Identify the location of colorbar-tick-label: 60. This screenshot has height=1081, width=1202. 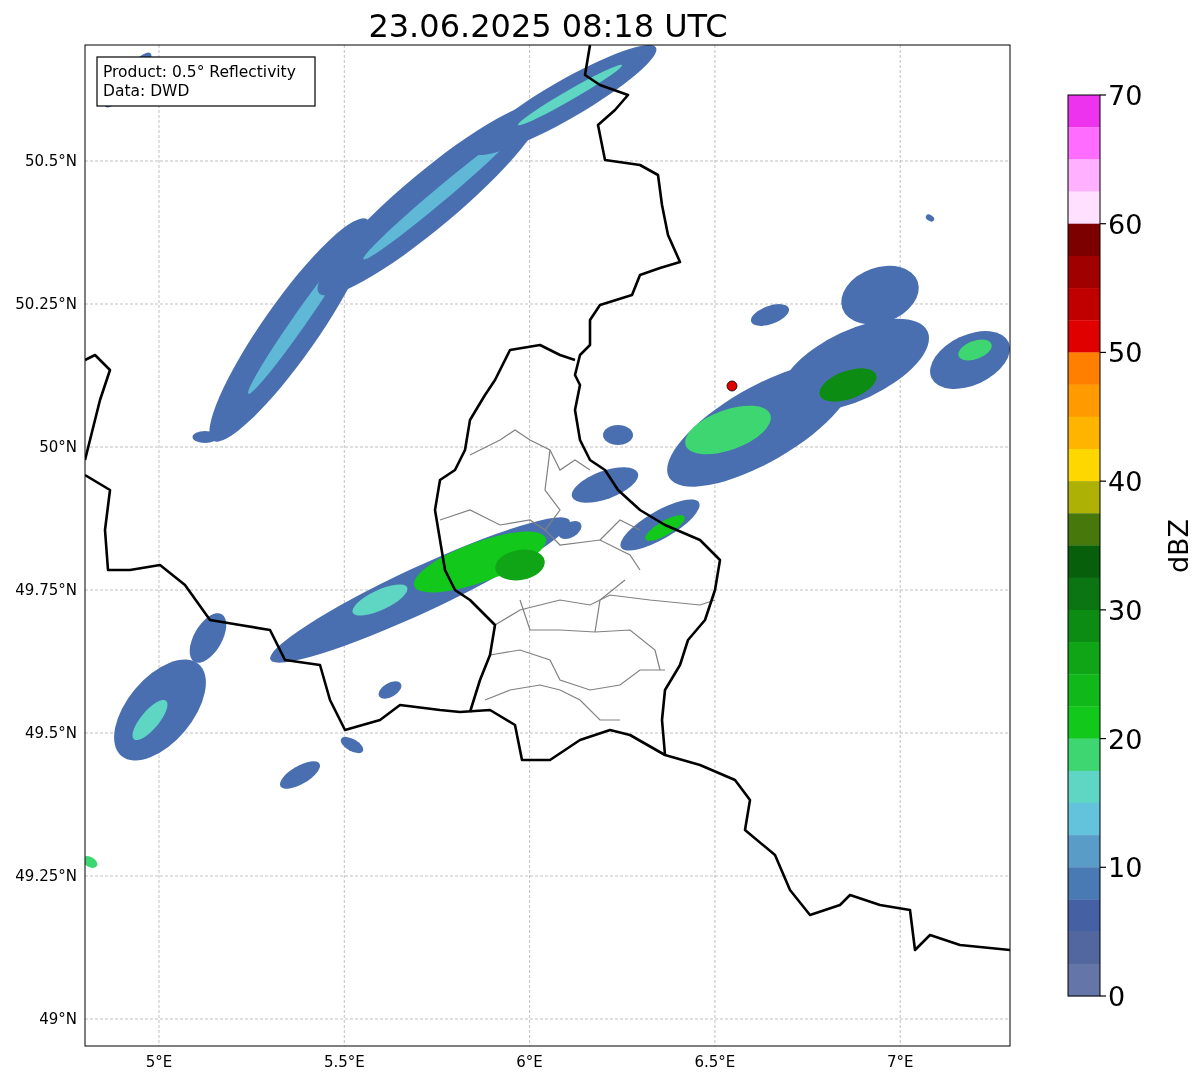
(1125, 224).